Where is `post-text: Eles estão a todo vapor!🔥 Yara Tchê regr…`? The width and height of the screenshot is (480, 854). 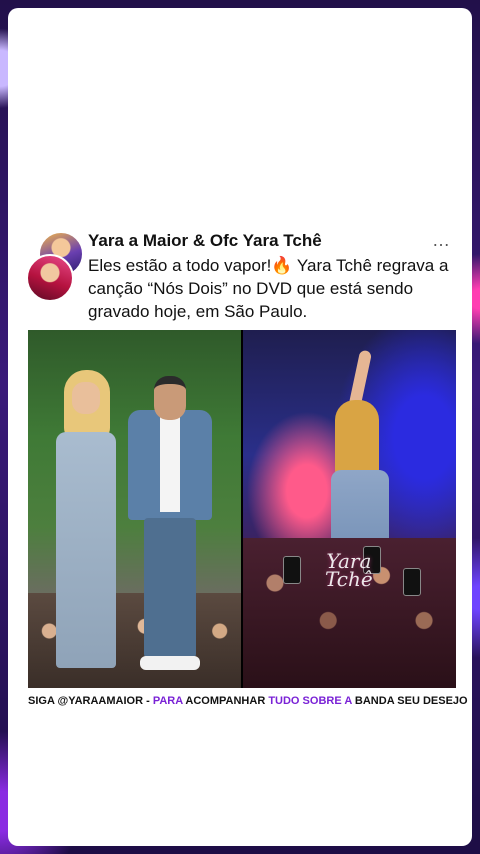 post-text: Eles estão a todo vapor!🔥 Yara Tchê regr… is located at coordinates (268, 288).